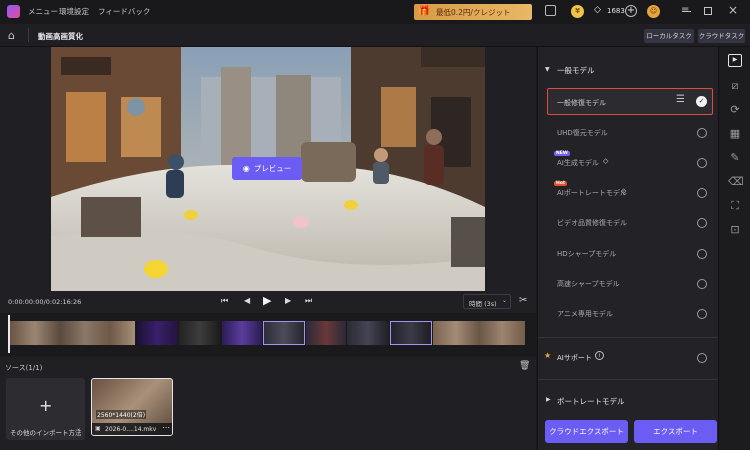 The height and width of the screenshot is (450, 750). I want to click on import-button: + その他のインポート方法 ⌄, so click(45, 409).